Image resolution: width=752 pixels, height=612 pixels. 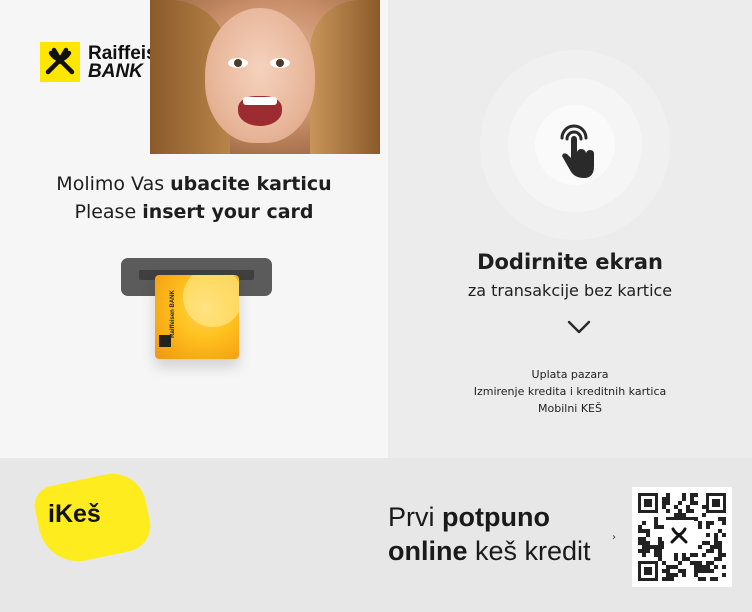 What do you see at coordinates (260, 101) in the screenshot?
I see `banner-photo-teeth` at bounding box center [260, 101].